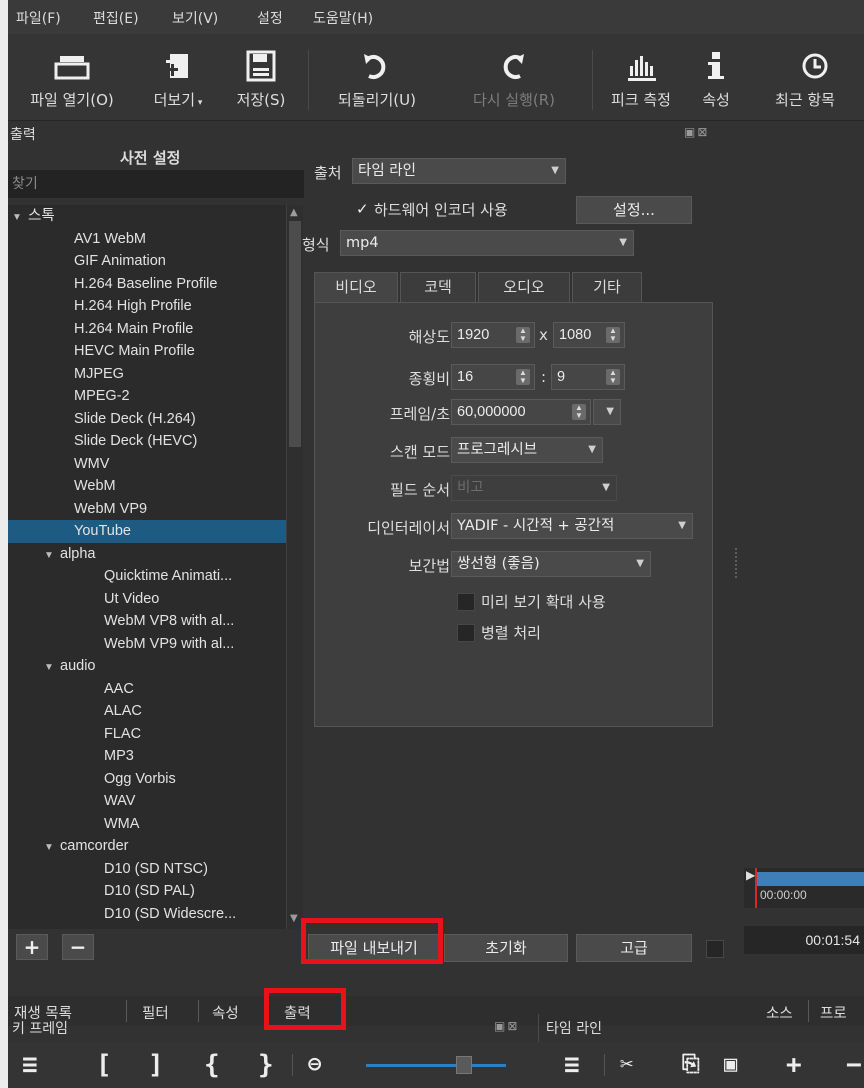 The height and width of the screenshot is (1088, 864). What do you see at coordinates (294, 918) in the screenshot?
I see `scroll-down-icon: ▼` at bounding box center [294, 918].